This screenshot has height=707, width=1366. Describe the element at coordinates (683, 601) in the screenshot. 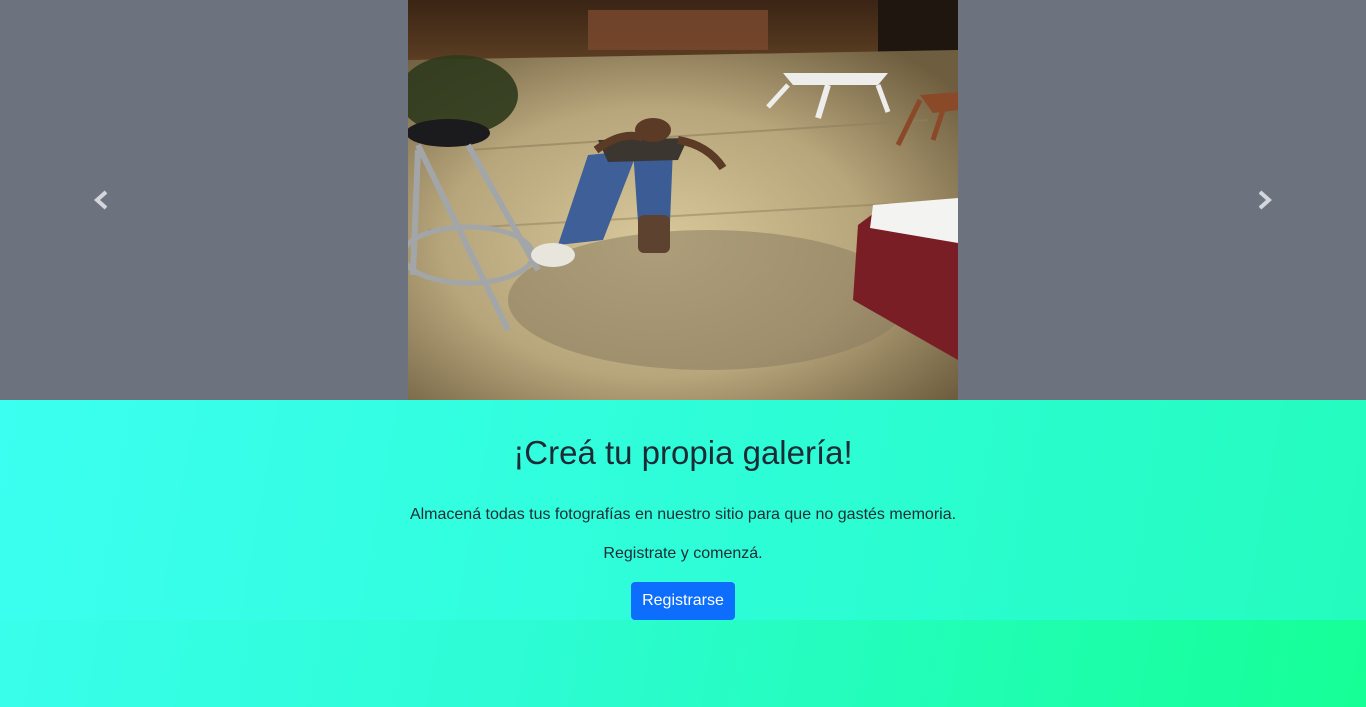

I see `register-button: Registrarse` at that location.